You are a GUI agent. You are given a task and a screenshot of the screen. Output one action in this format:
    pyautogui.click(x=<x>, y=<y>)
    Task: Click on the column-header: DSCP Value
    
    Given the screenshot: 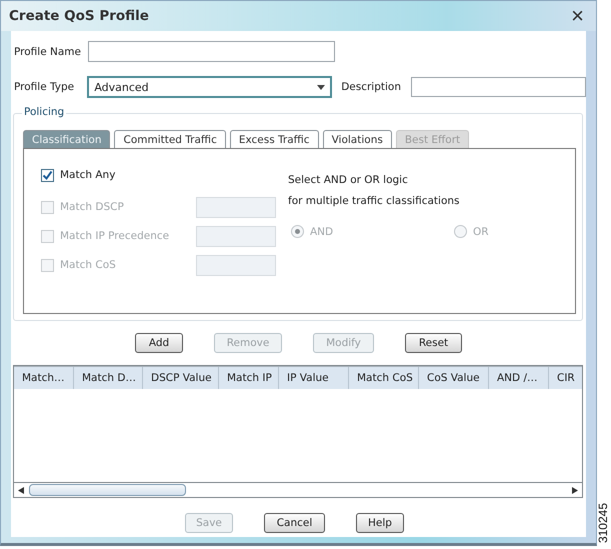 What is the action you would take?
    pyautogui.click(x=181, y=378)
    